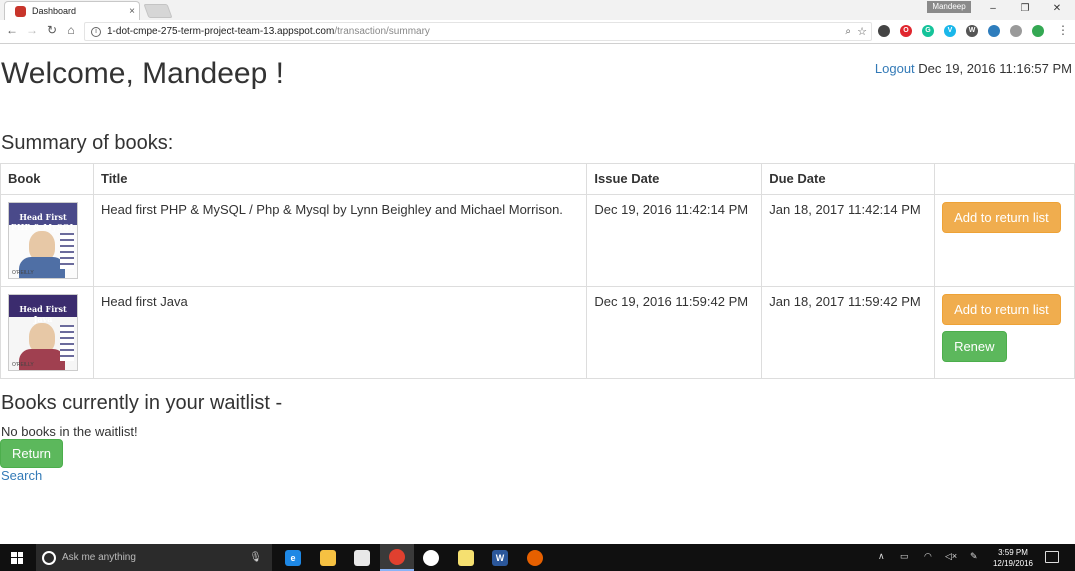 The width and height of the screenshot is (1075, 571). I want to click on windows-logo-icon, so click(17, 557).